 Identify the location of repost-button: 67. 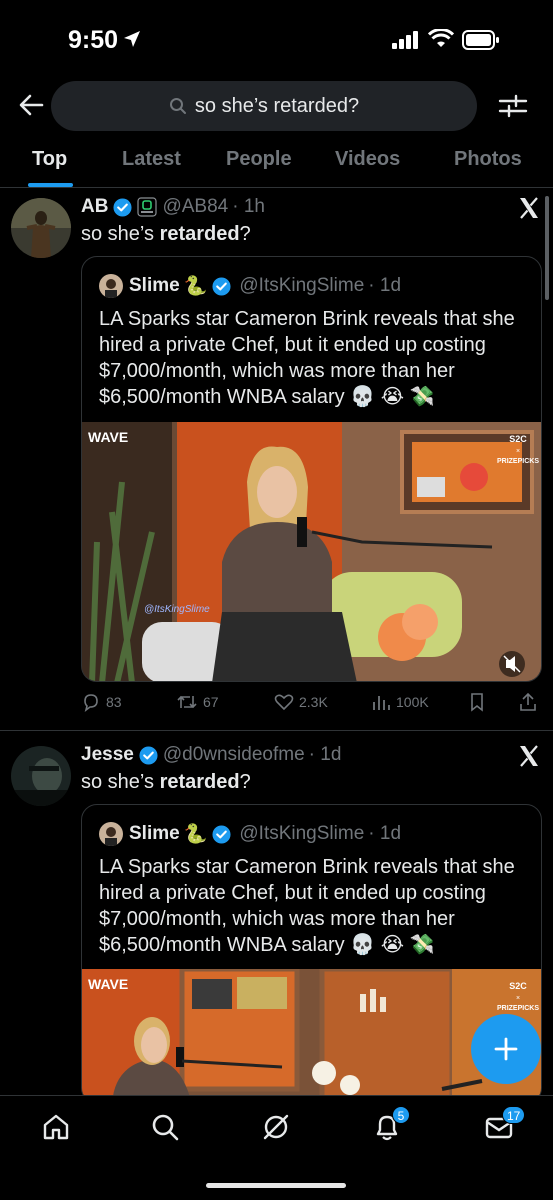
(197, 702).